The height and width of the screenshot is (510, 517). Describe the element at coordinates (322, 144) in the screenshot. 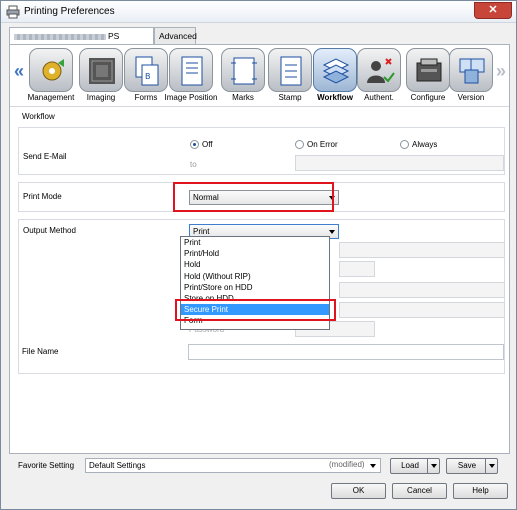

I see `radio-on-error-label: On Error` at that location.